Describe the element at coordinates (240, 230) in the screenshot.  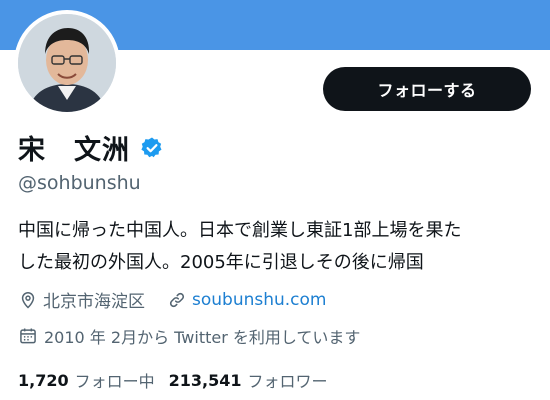
I see `bio-line: 中国に帰った中国人。日本で創業し東証1部上場を果た` at that location.